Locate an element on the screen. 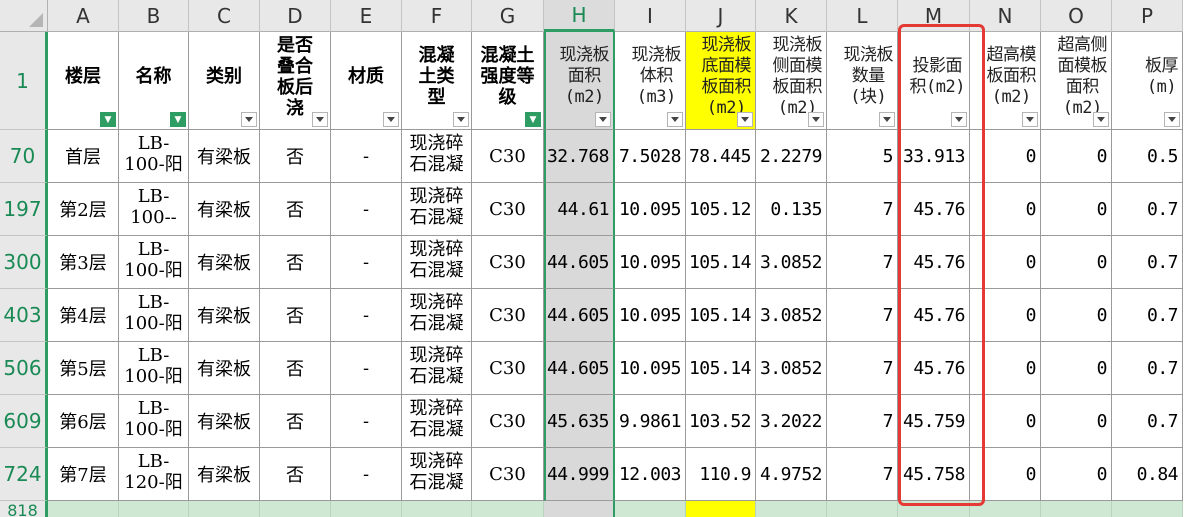  table-cell: 0.135 is located at coordinates (791, 209).